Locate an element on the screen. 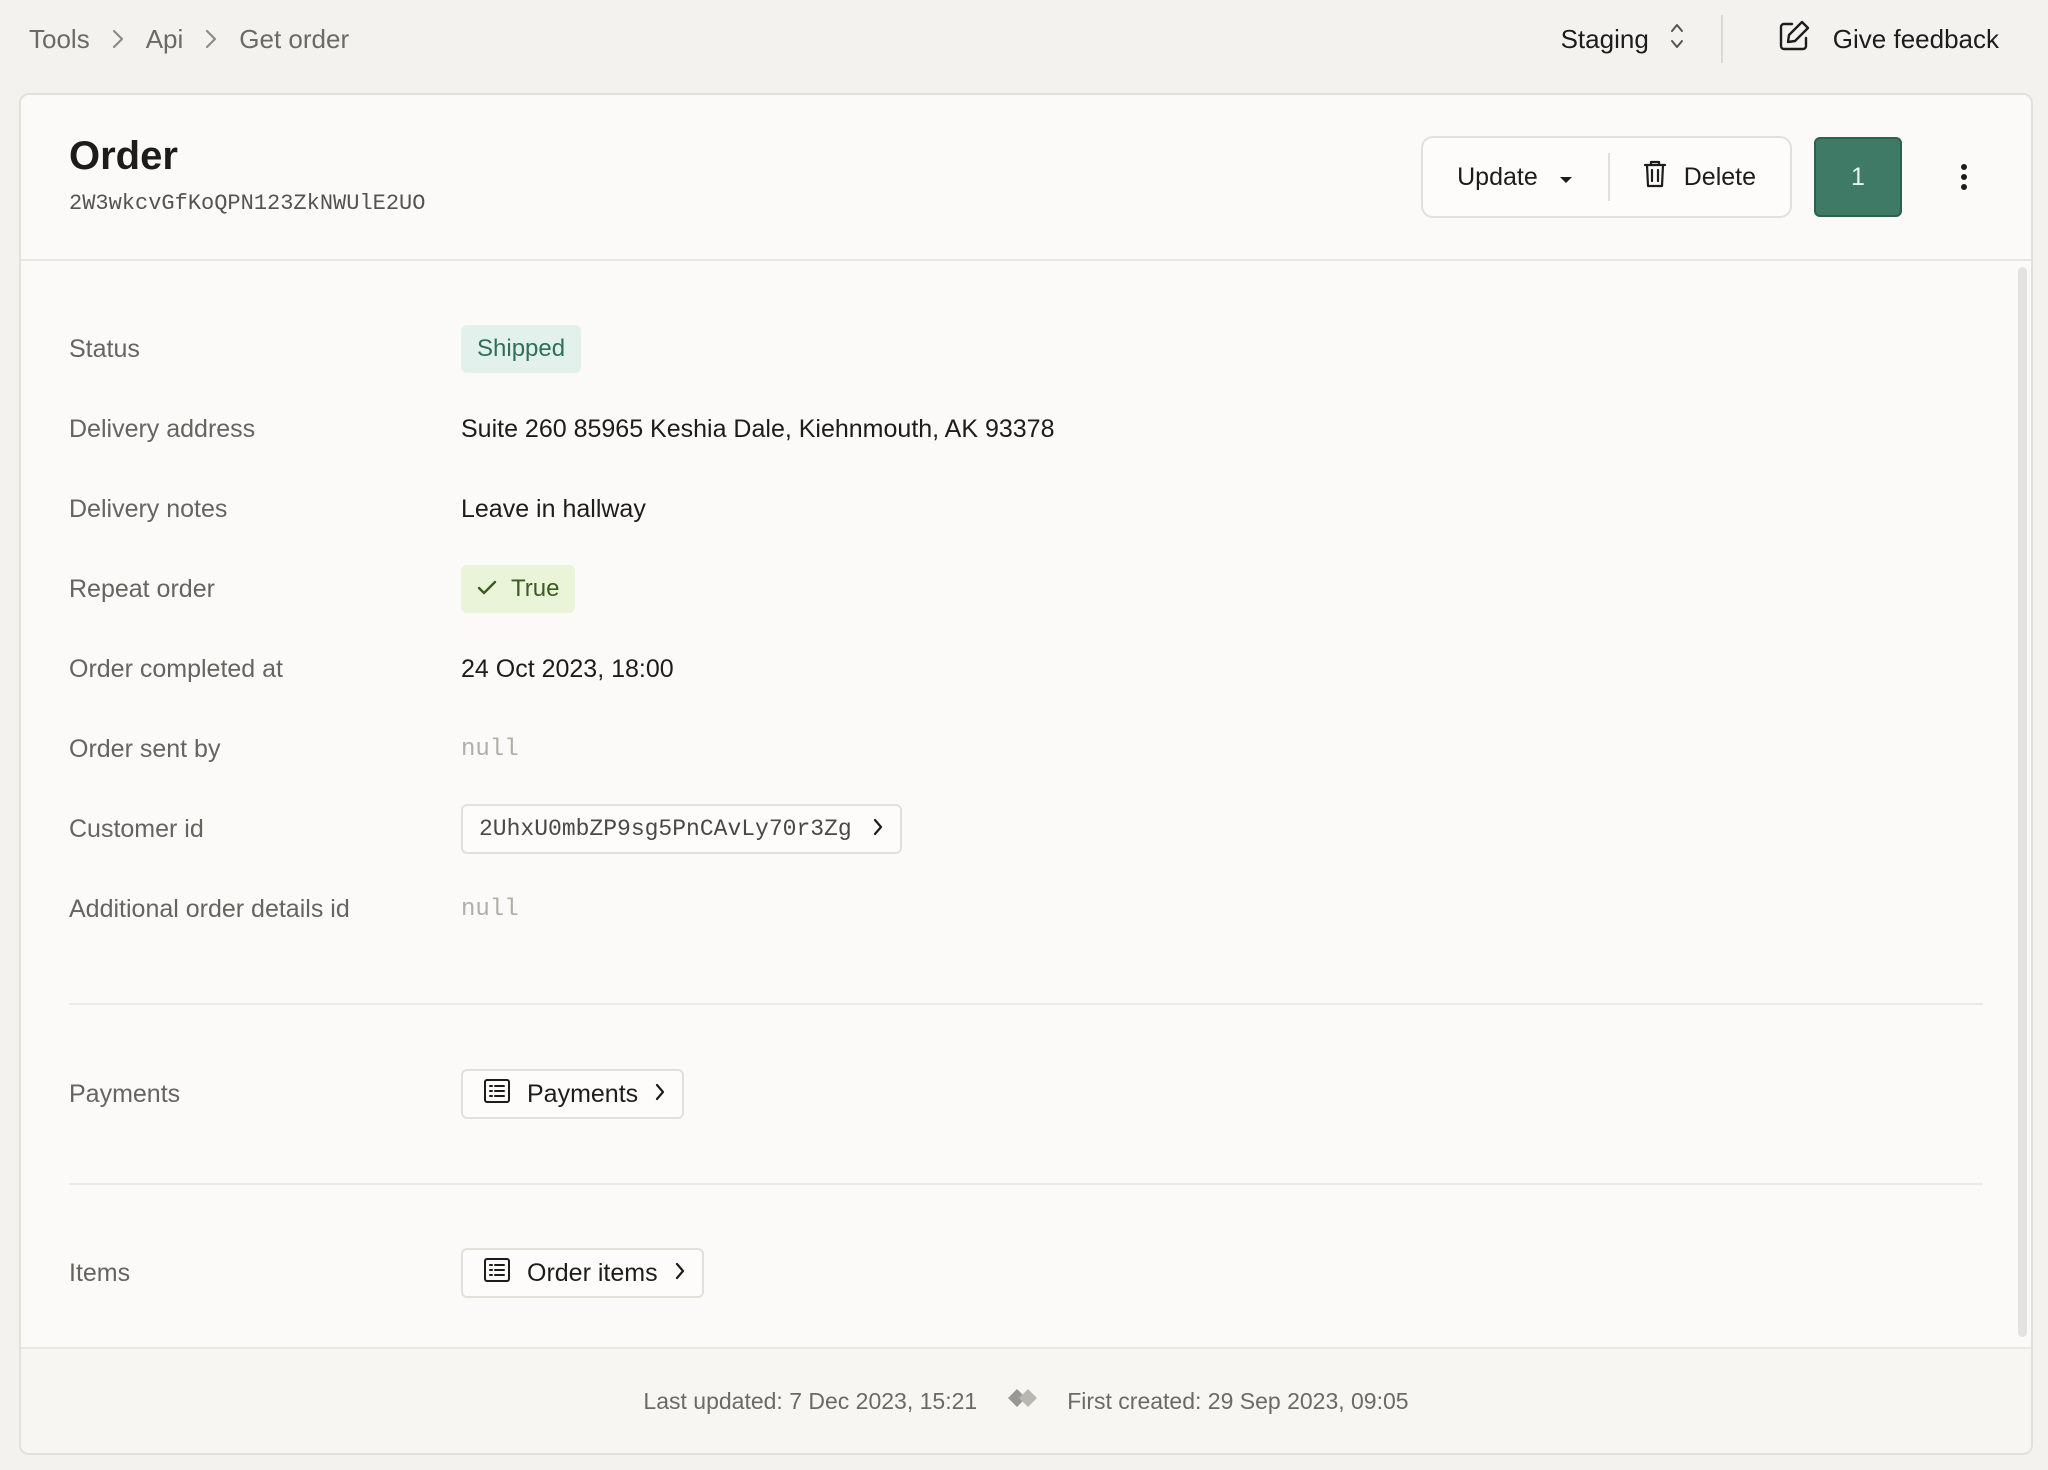  field-row-delivery-notes: Delivery notes Leave in hallway is located at coordinates (1026, 509).